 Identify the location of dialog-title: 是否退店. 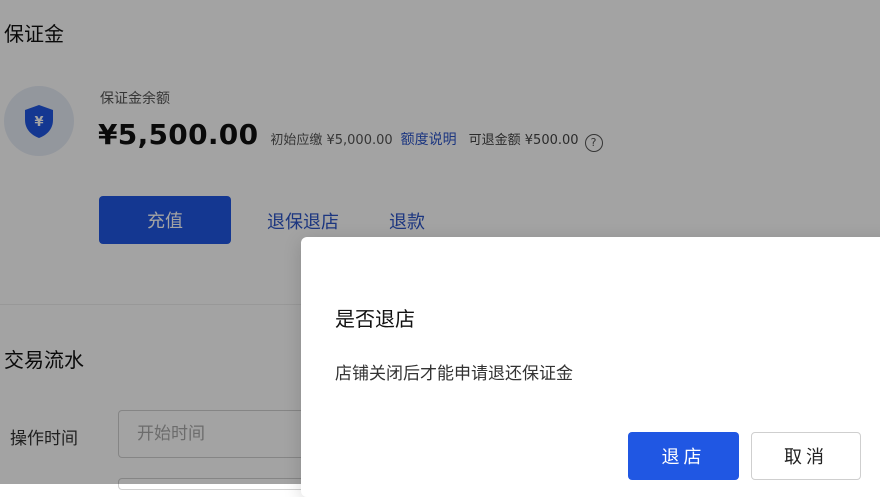
(375, 319).